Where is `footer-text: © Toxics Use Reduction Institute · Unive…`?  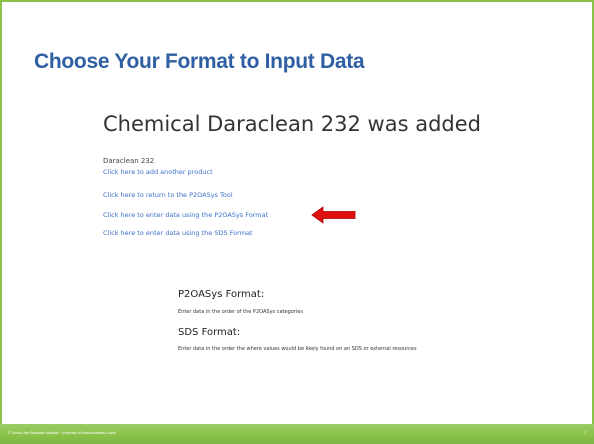 footer-text: © Toxics Use Reduction Institute · Unive… is located at coordinates (62, 433).